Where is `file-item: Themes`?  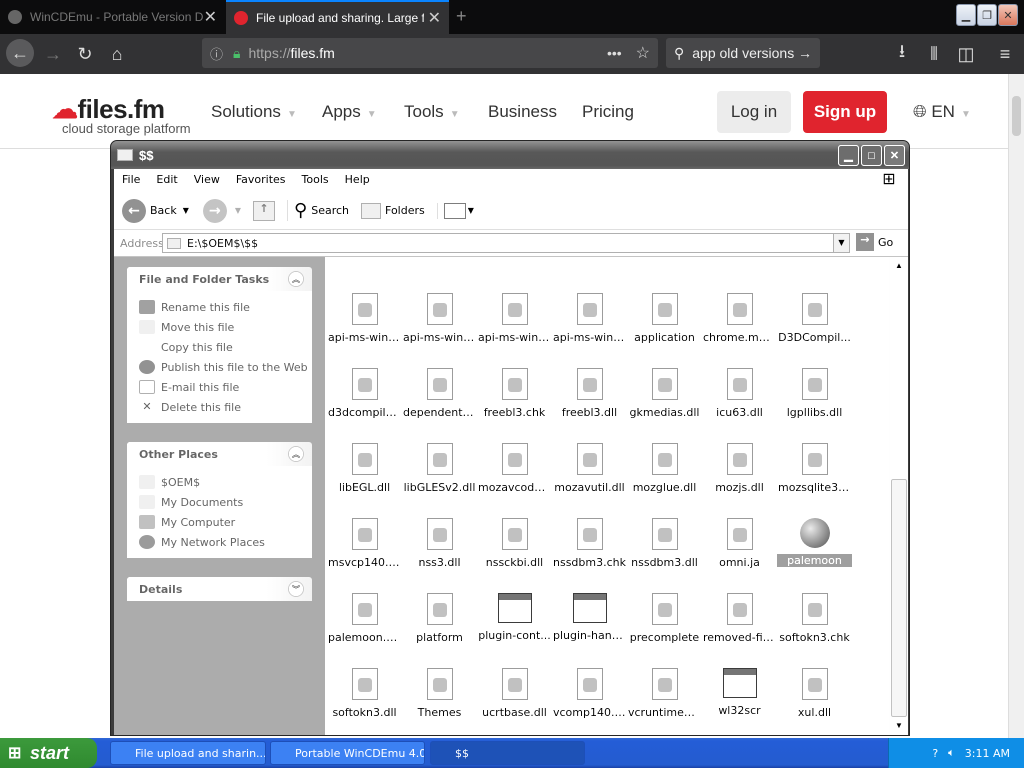
file-item: Themes is located at coordinates (439, 693).